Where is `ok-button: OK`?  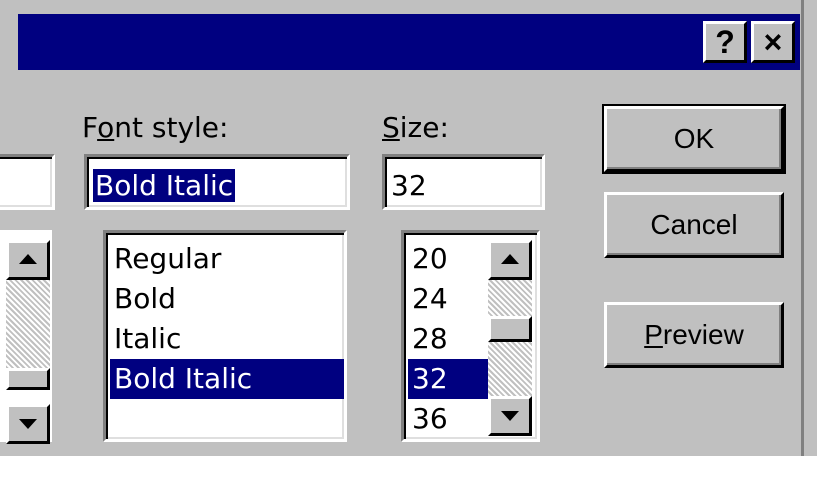
ok-button: OK is located at coordinates (694, 139).